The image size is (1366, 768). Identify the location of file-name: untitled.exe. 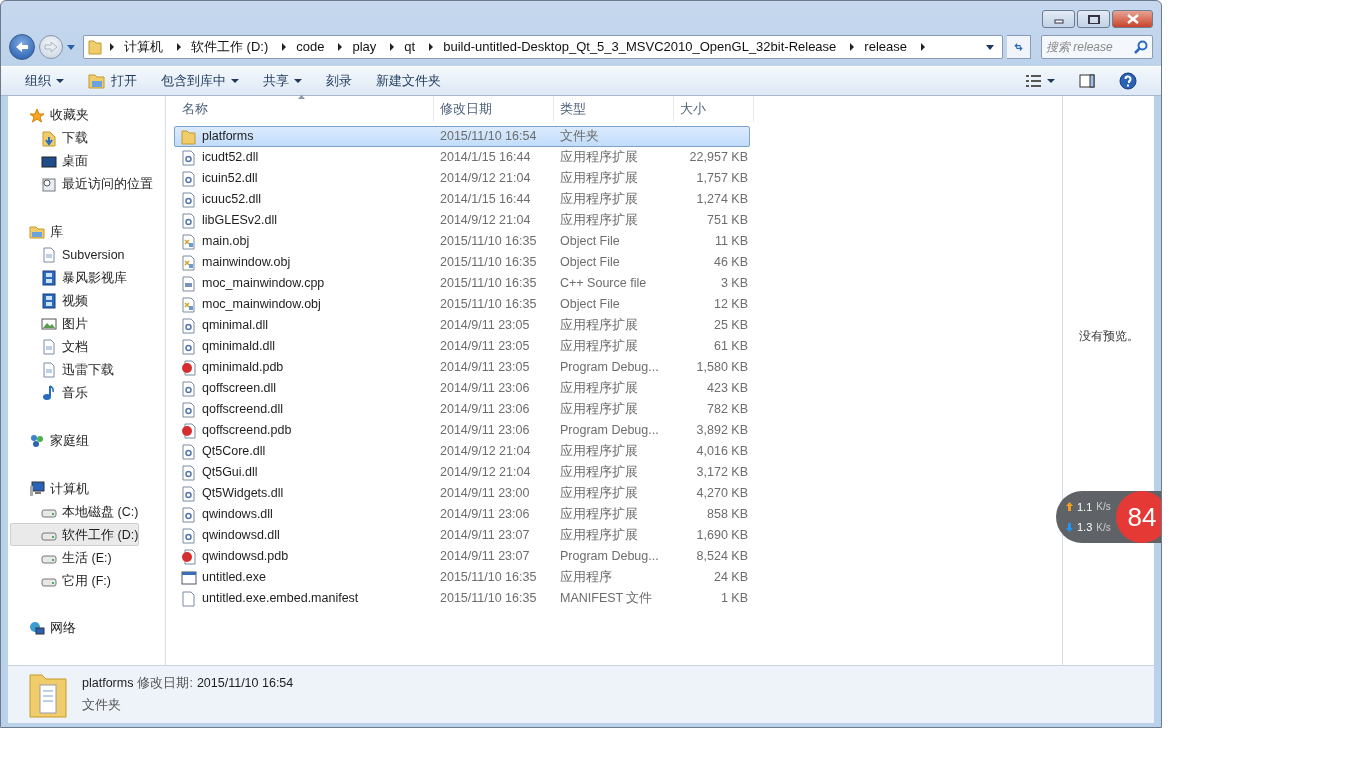
(234, 578).